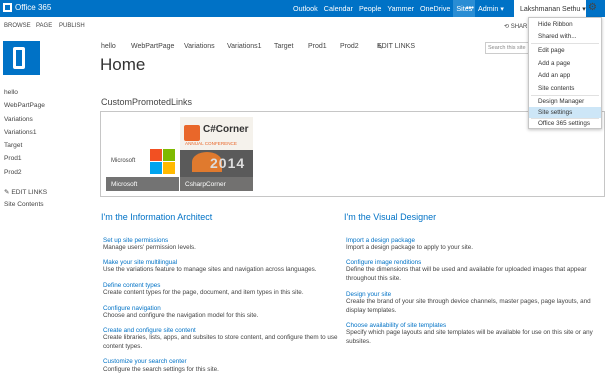 Image resolution: width=605 pixels, height=391 pixels. I want to click on tab-publish: PUBLISH, so click(72, 26).